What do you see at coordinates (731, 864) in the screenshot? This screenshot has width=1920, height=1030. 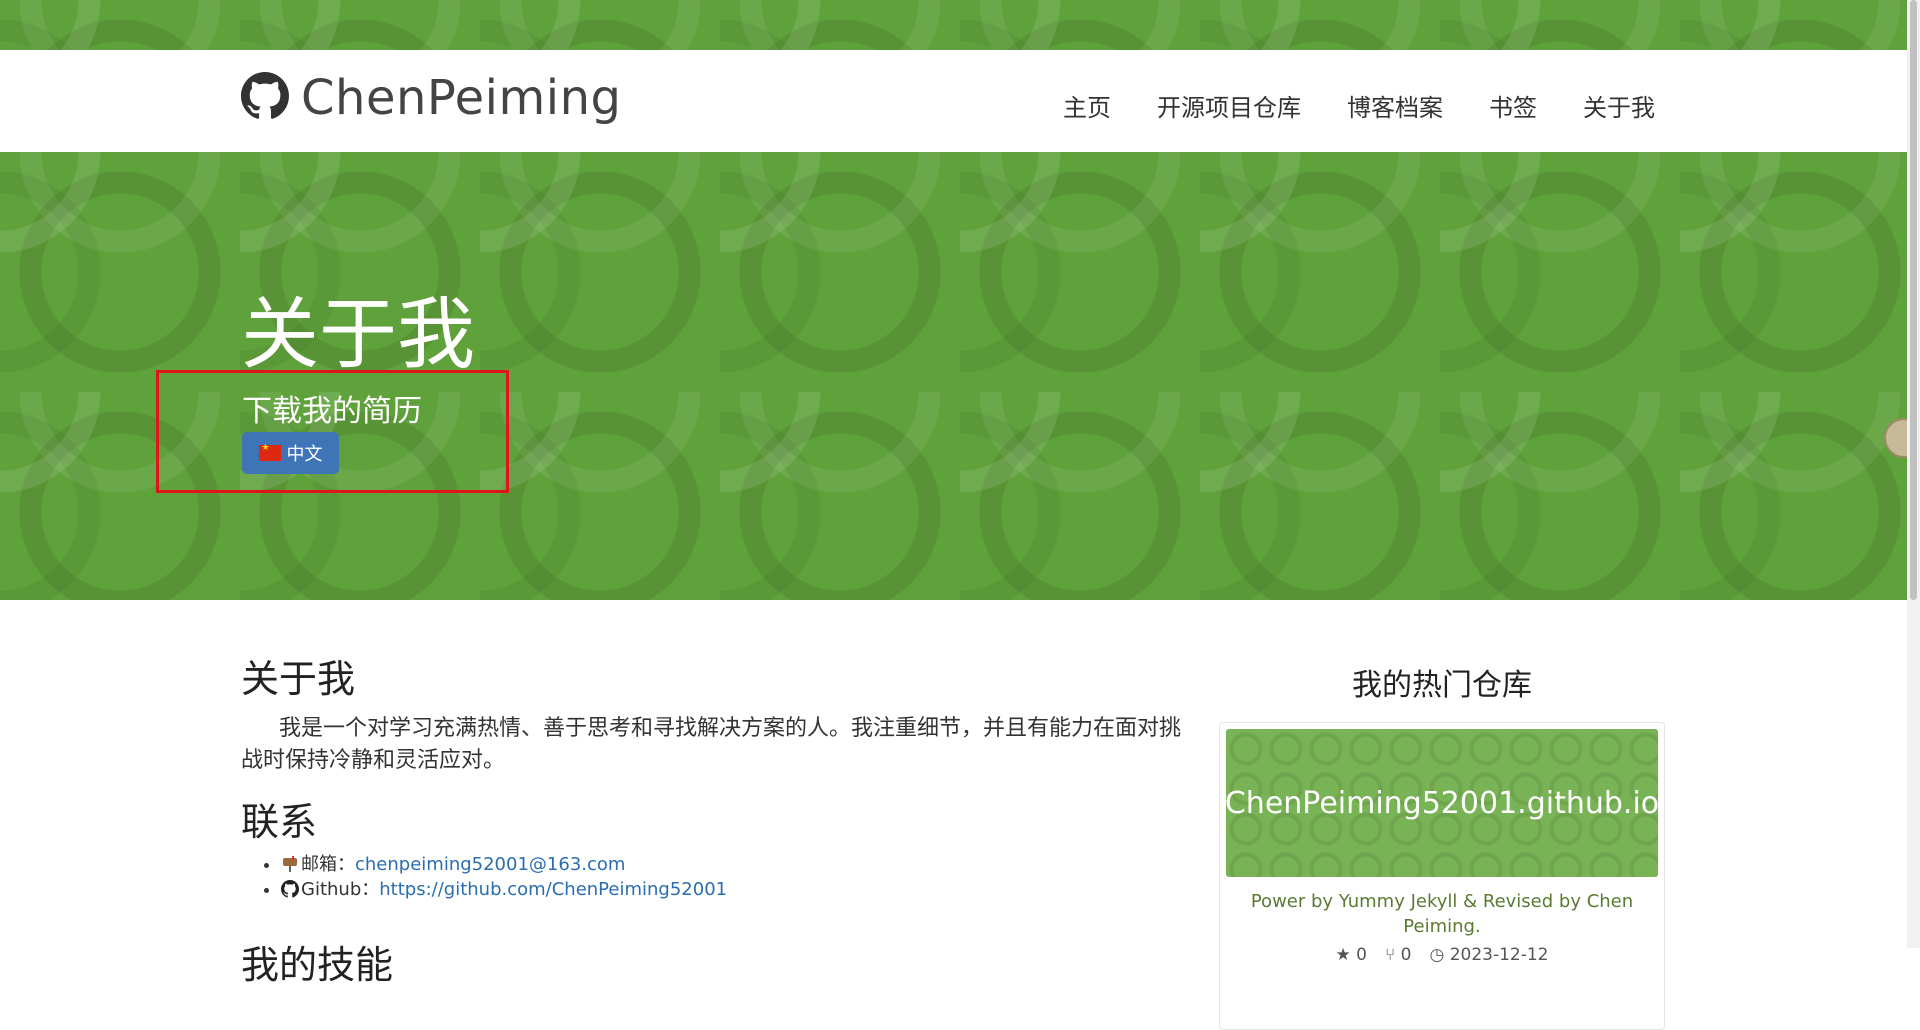 I see `list-item: 邮箱：chenpeiming52001@163.com` at bounding box center [731, 864].